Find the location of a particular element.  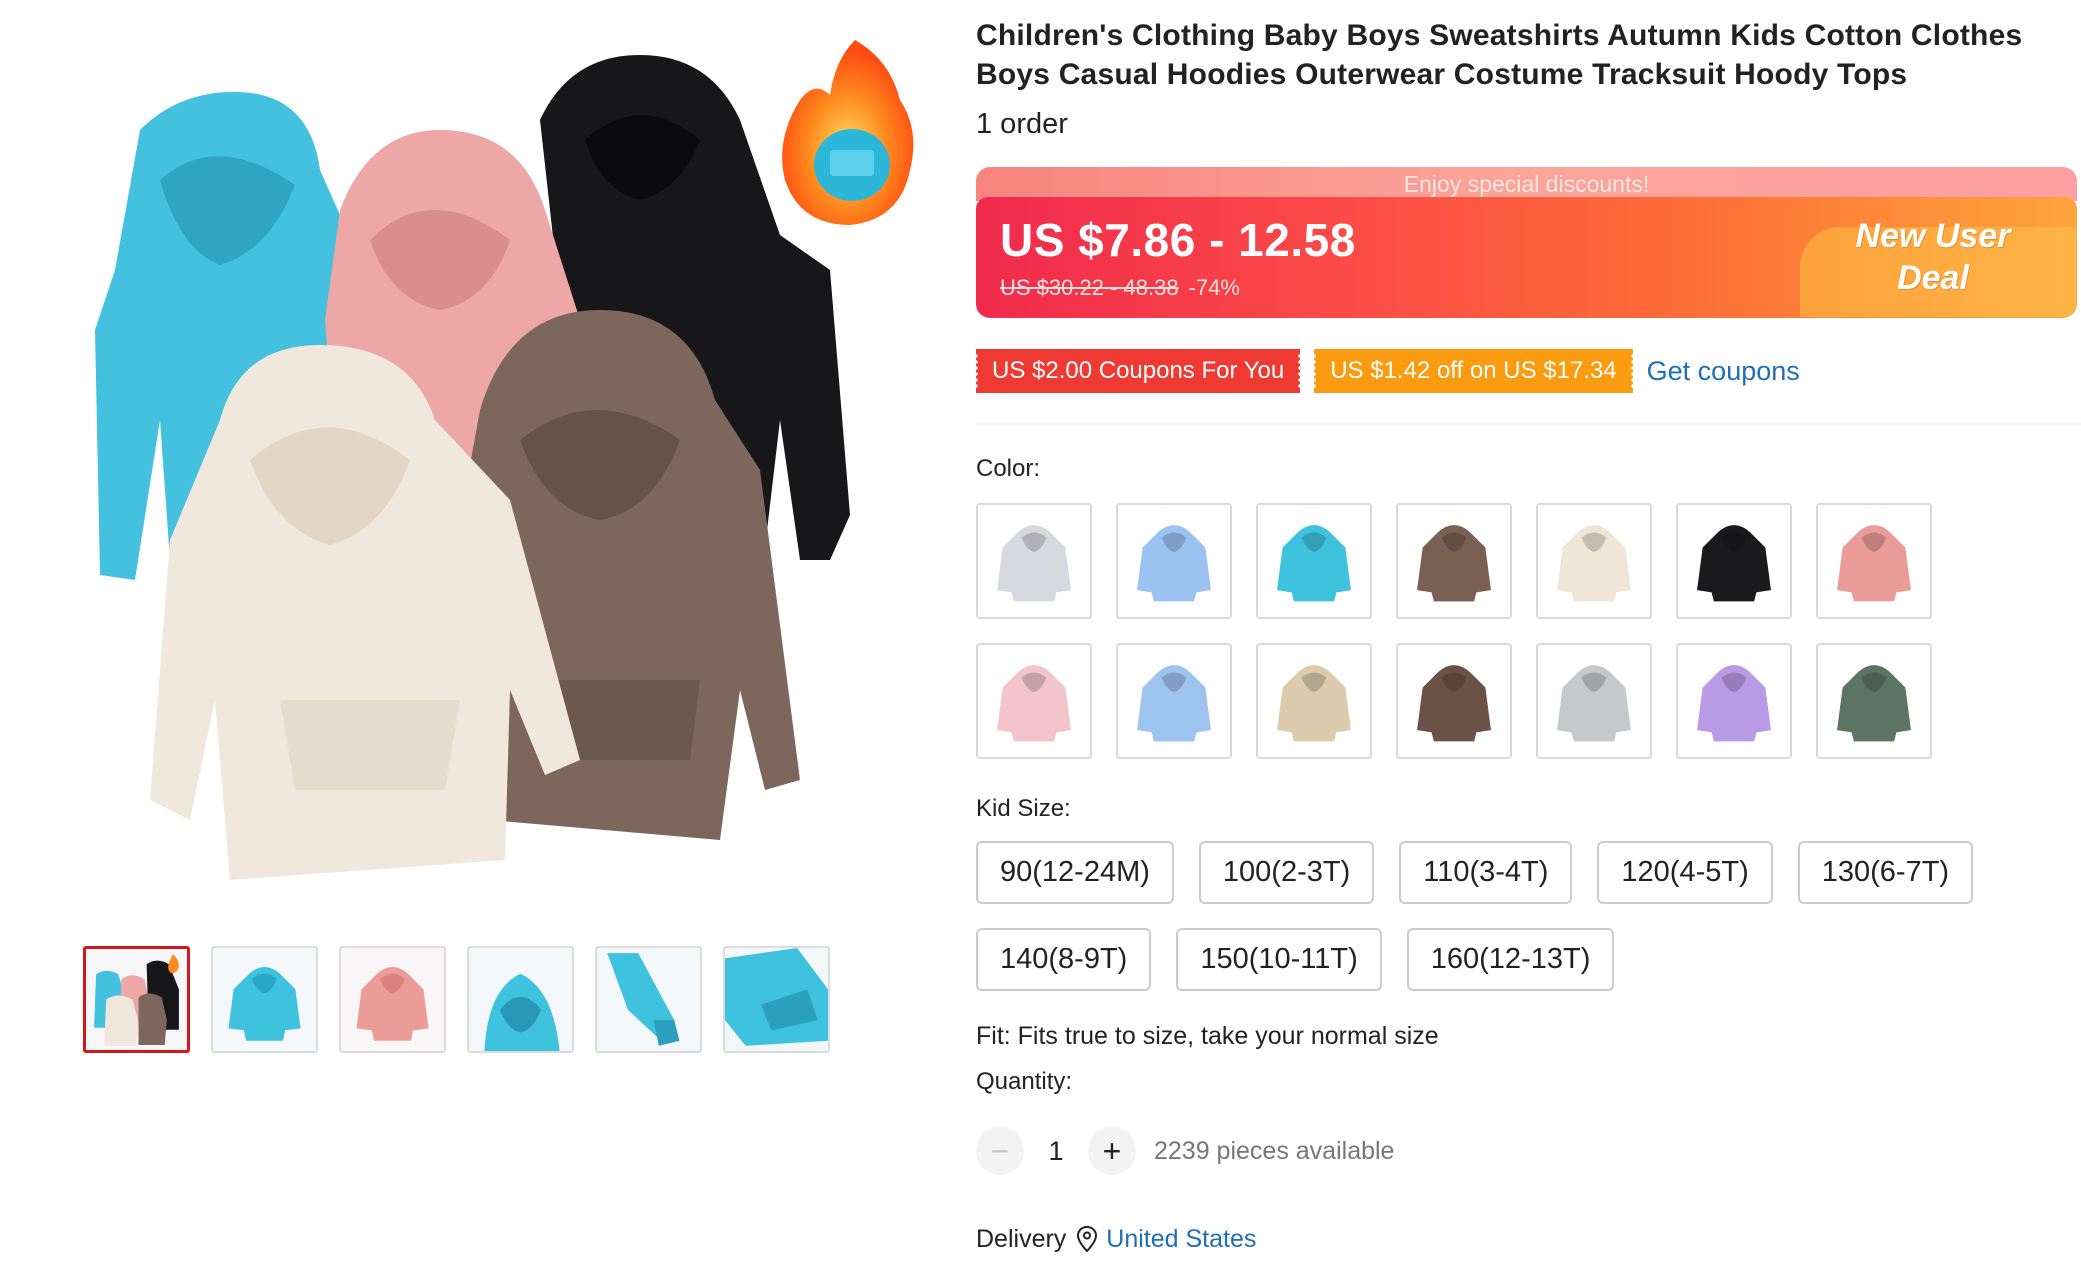

hoodie-pink-icon is located at coordinates (1874, 563).